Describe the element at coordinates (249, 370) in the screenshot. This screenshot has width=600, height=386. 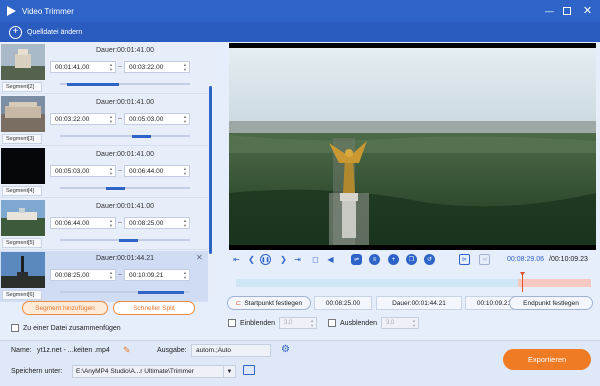
I see `open-folder-icon` at that location.